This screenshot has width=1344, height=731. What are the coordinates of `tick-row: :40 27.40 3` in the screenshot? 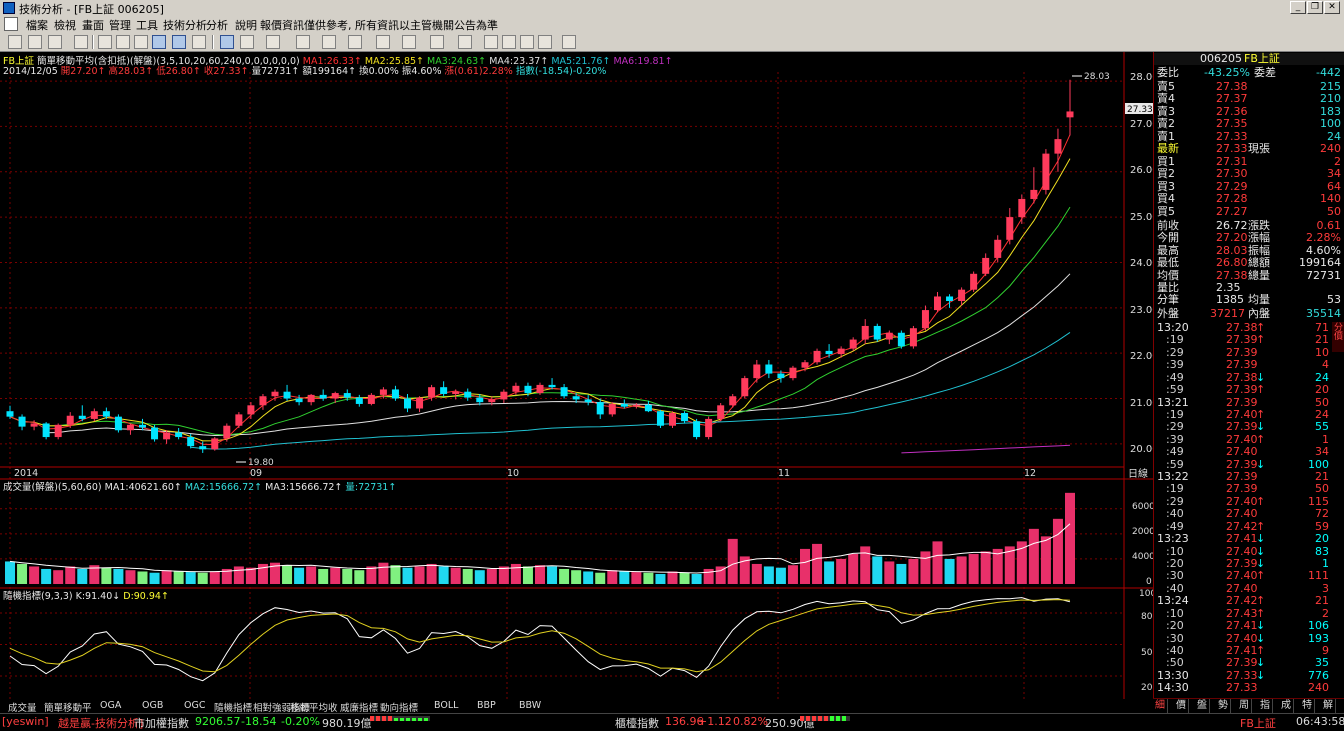 It's located at (1247, 588).